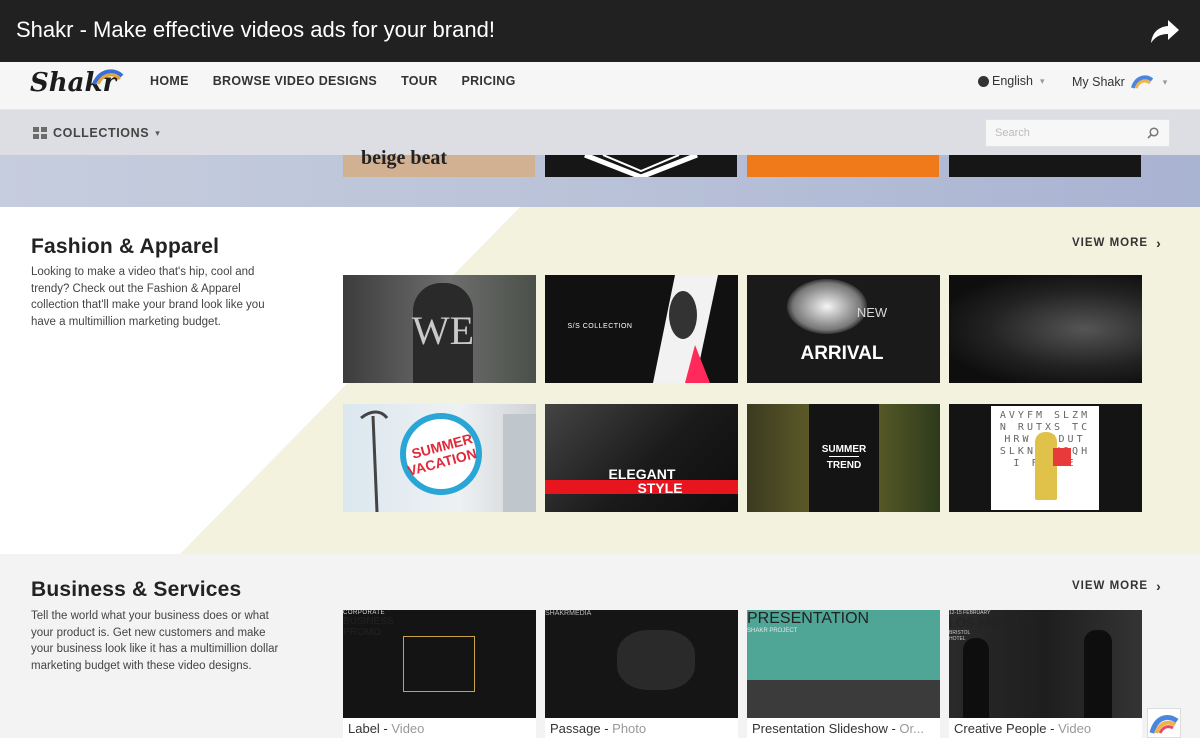 The width and height of the screenshot is (1200, 738). I want to click on video-tile-business: 12-15 FEBRUARY LOS ANGELES BRISTOL HOTEL, so click(1045, 664).